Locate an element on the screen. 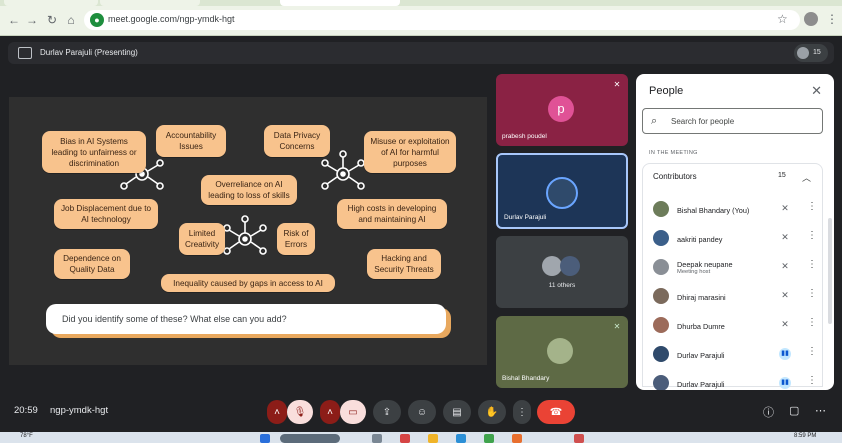 The width and height of the screenshot is (842, 443). present-screen-icon is located at coordinates (25, 53).